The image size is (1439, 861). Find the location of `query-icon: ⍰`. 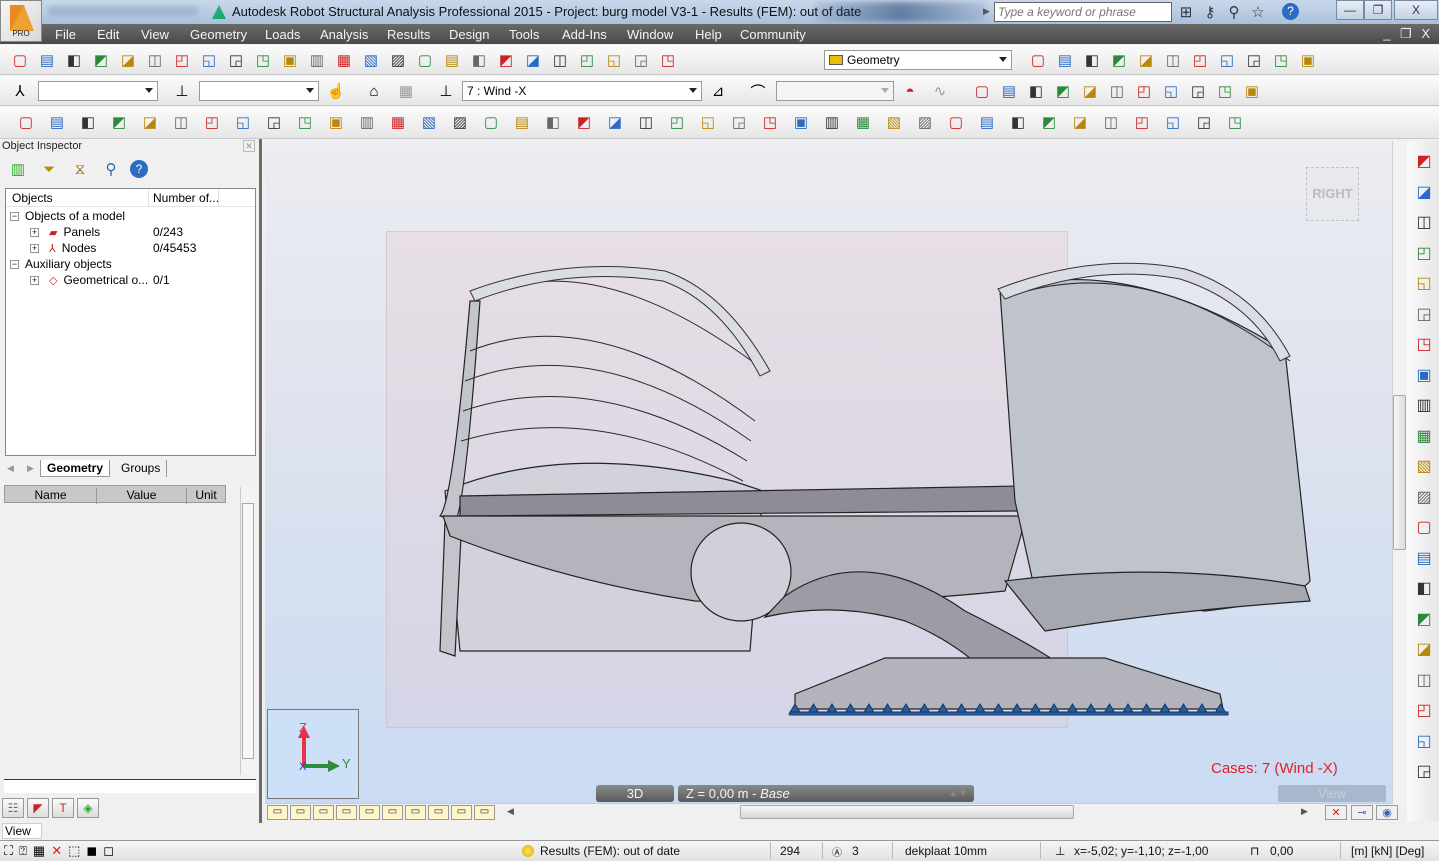

query-icon: ⍰ is located at coordinates (23, 851).